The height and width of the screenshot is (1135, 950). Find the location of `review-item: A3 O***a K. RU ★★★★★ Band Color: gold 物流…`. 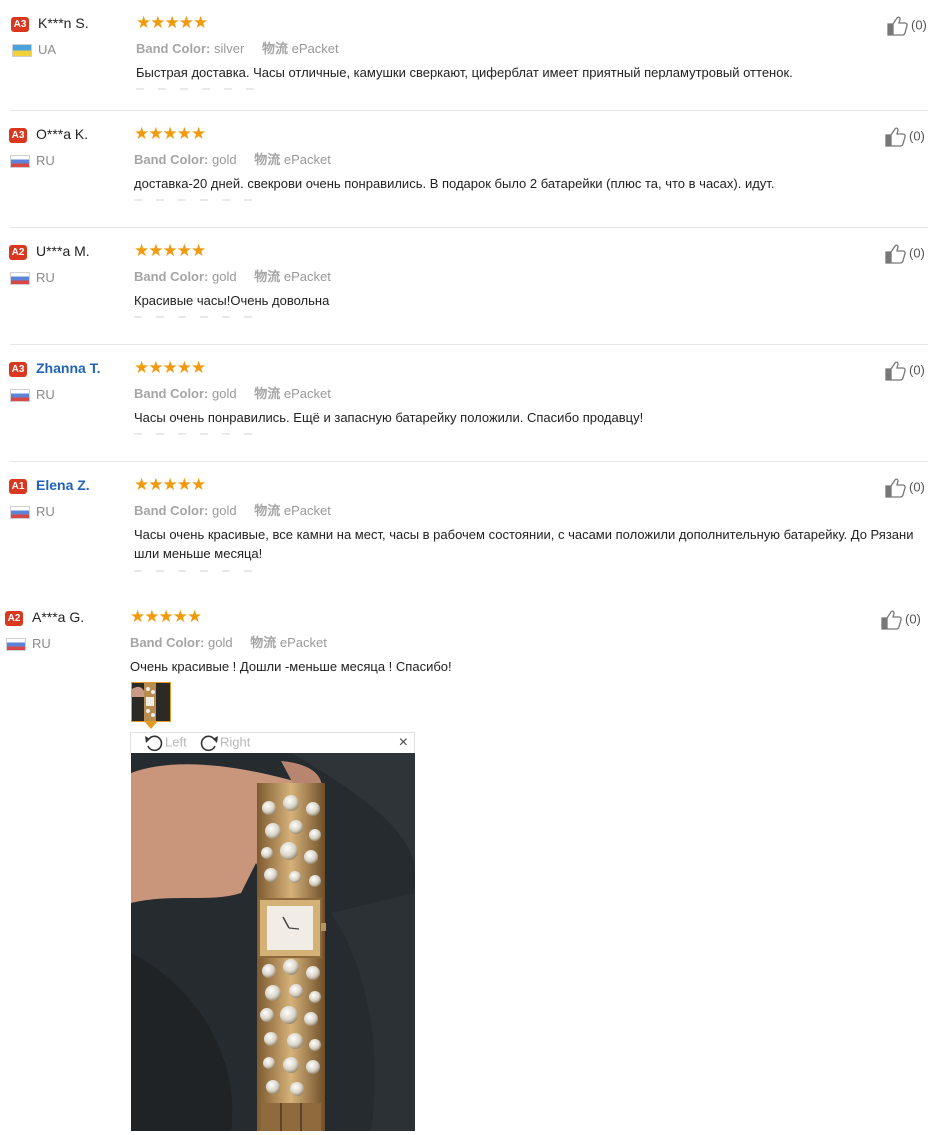

review-item: A3 O***a K. RU ★★★★★ Band Color: gold 物流… is located at coordinates (475, 169).